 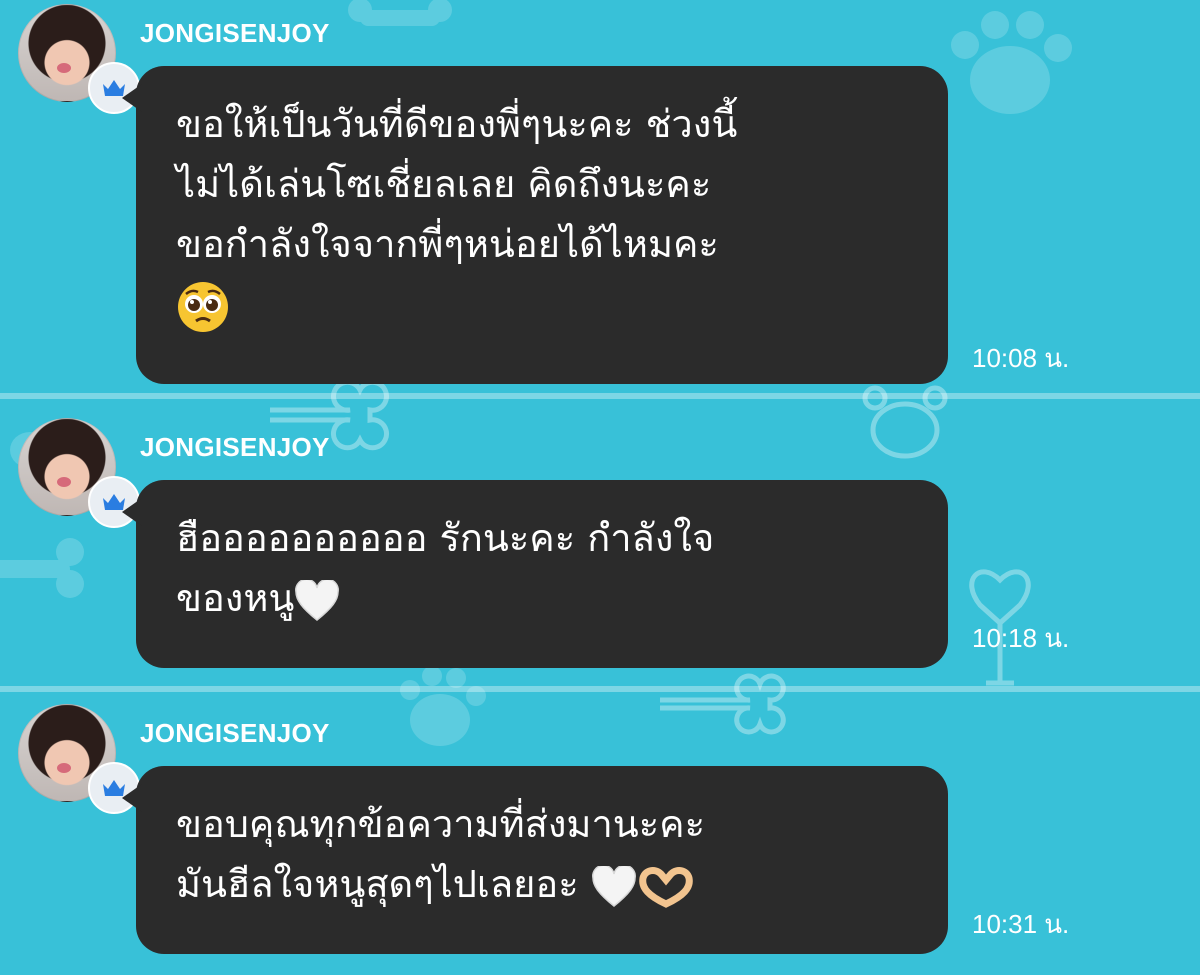 What do you see at coordinates (377, 884) in the screenshot?
I see `message-text: มันฮีลใจหนูสุดๆไปเลยอะ` at bounding box center [377, 884].